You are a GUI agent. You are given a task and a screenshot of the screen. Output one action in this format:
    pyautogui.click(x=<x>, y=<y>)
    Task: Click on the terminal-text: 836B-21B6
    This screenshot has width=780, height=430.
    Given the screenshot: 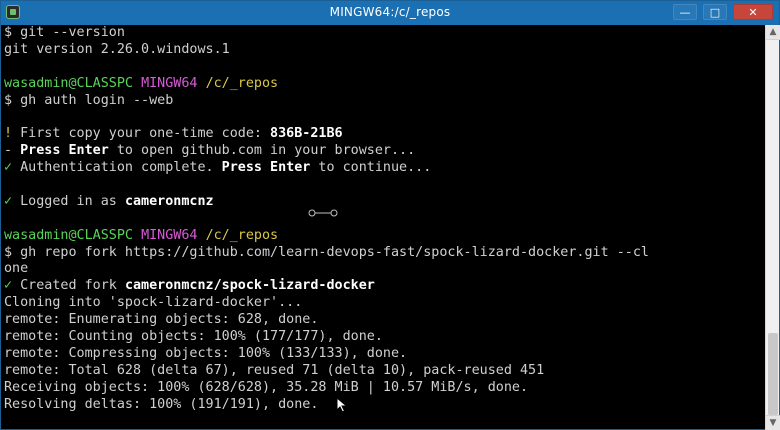 What is the action you would take?
    pyautogui.click(x=306, y=134)
    